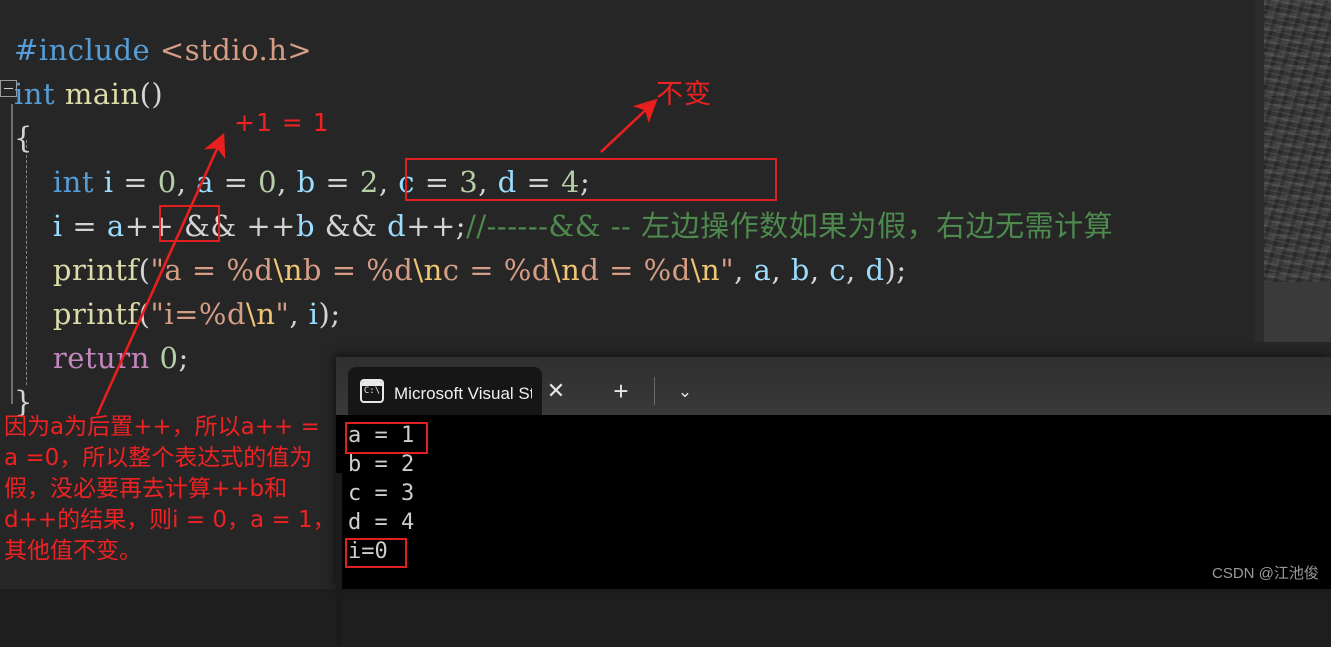  I want to click on code-token: }, so click(23, 402).